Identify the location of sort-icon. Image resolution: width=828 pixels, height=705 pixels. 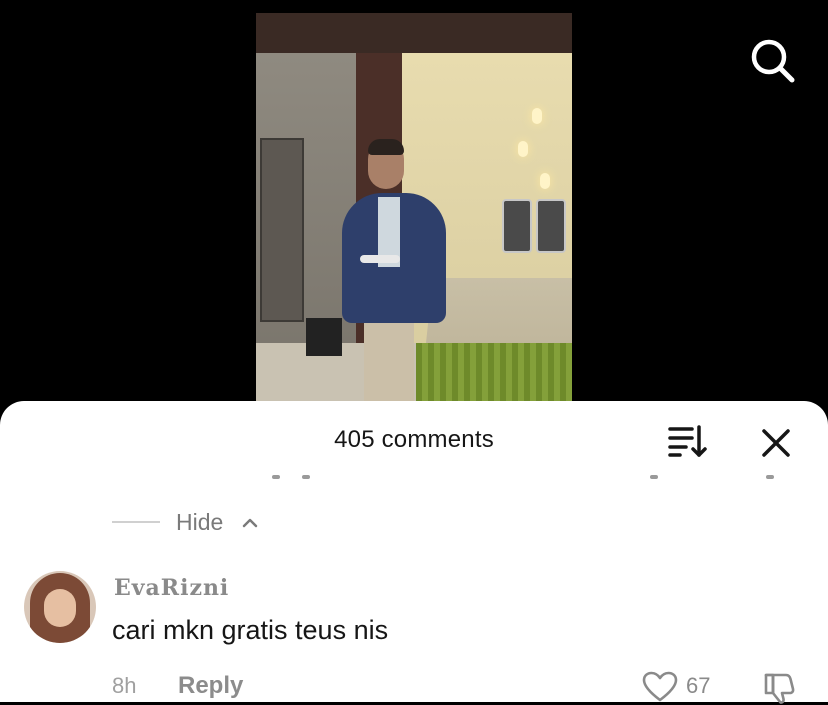
(687, 441).